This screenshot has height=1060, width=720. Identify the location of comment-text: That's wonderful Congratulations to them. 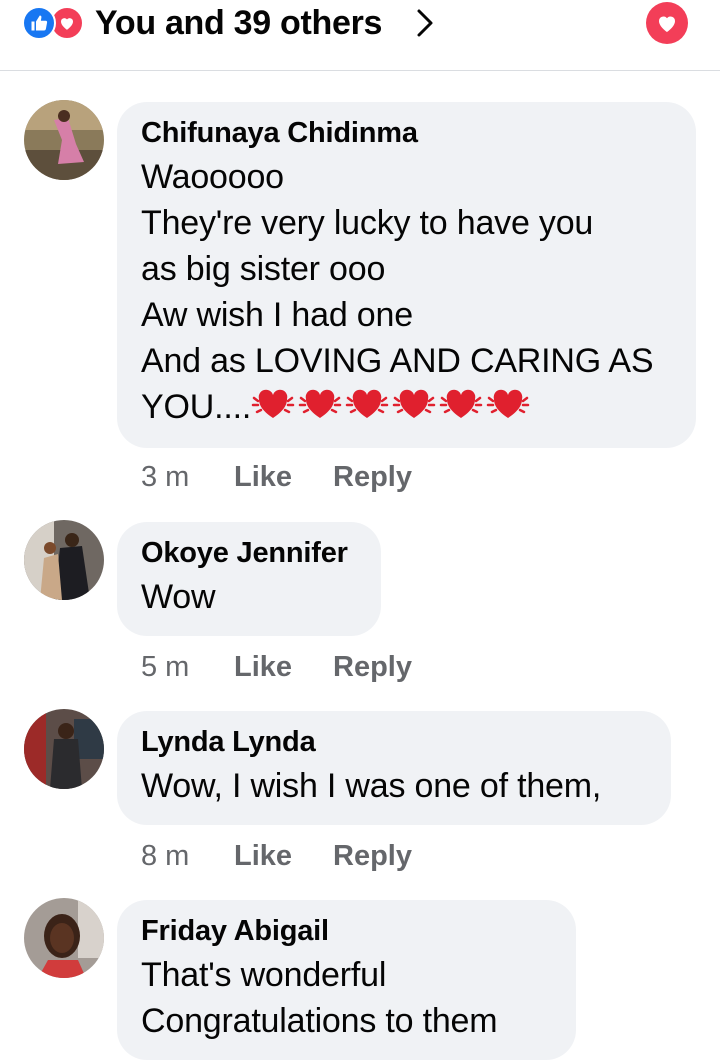
(319, 998).